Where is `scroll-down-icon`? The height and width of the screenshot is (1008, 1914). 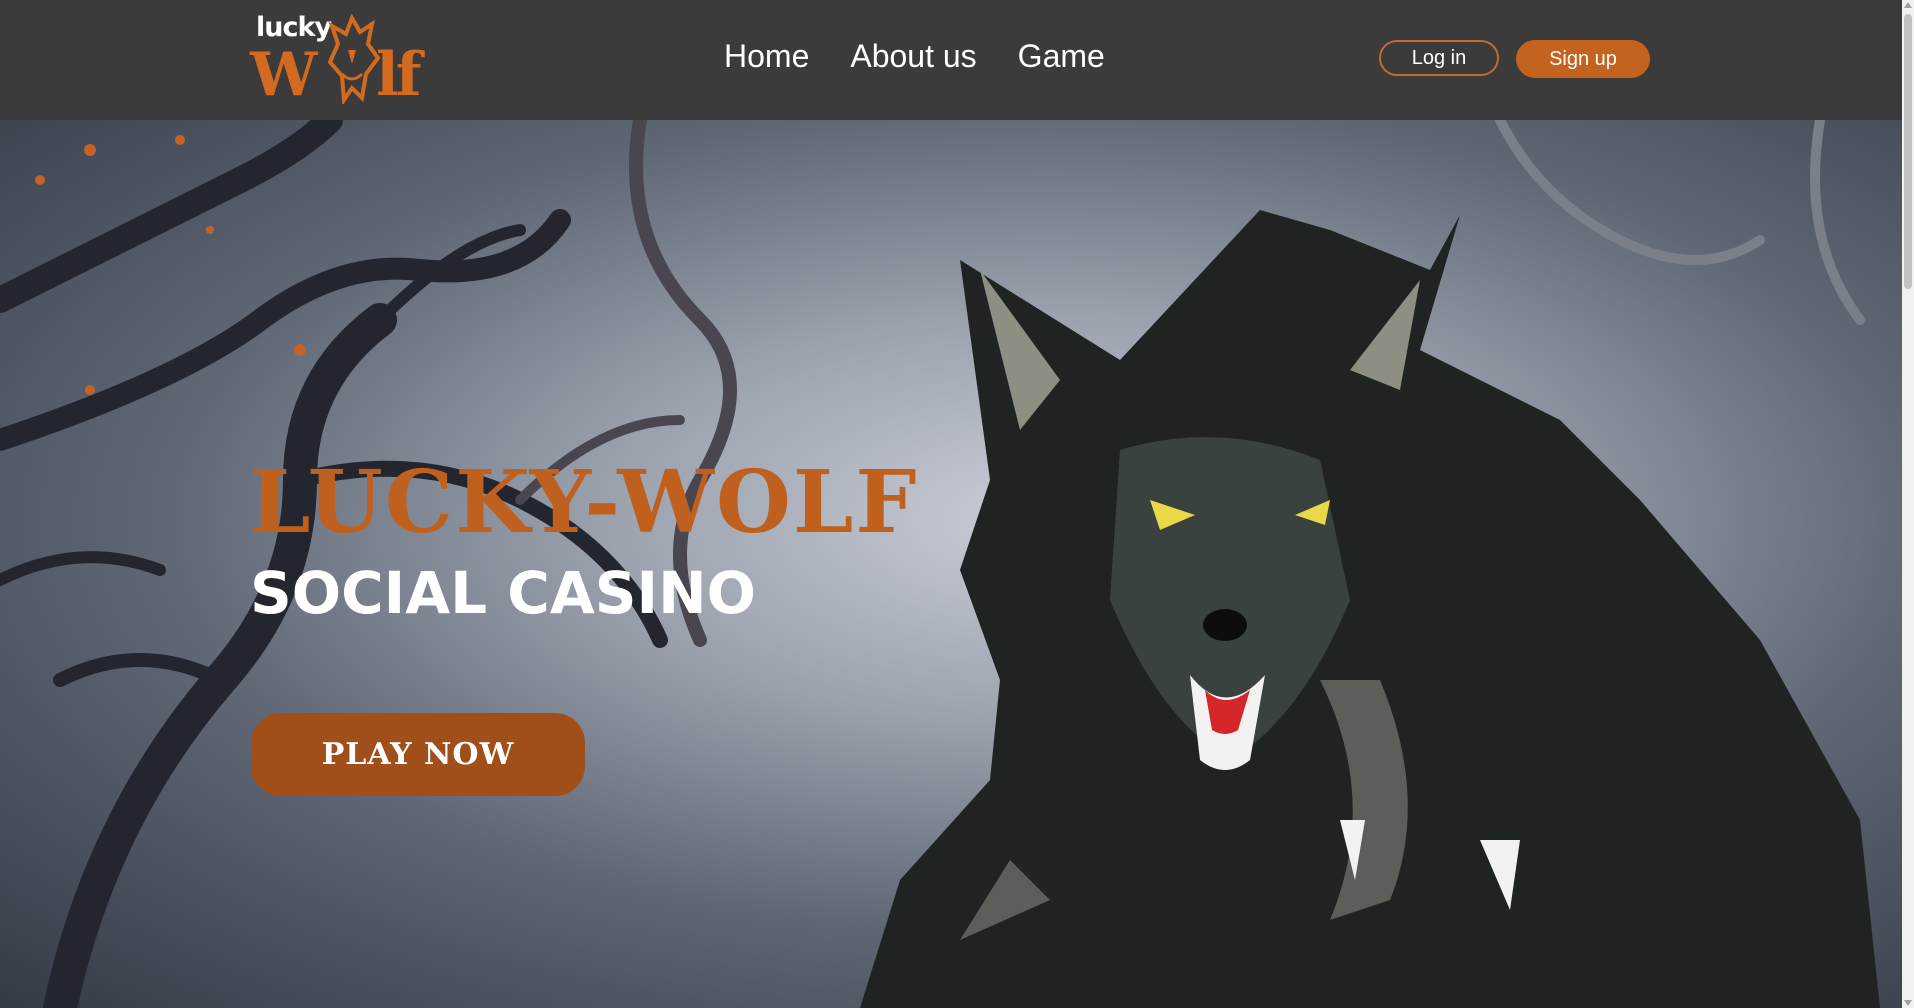 scroll-down-icon is located at coordinates (1908, 1003).